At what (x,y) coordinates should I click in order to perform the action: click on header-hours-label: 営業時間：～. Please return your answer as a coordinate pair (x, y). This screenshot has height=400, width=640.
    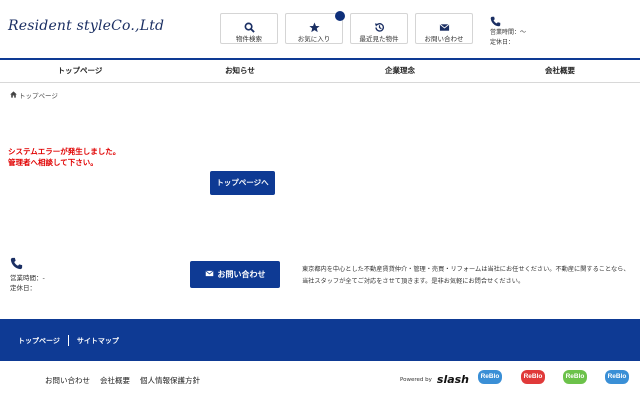
    Looking at the image, I should click on (508, 32).